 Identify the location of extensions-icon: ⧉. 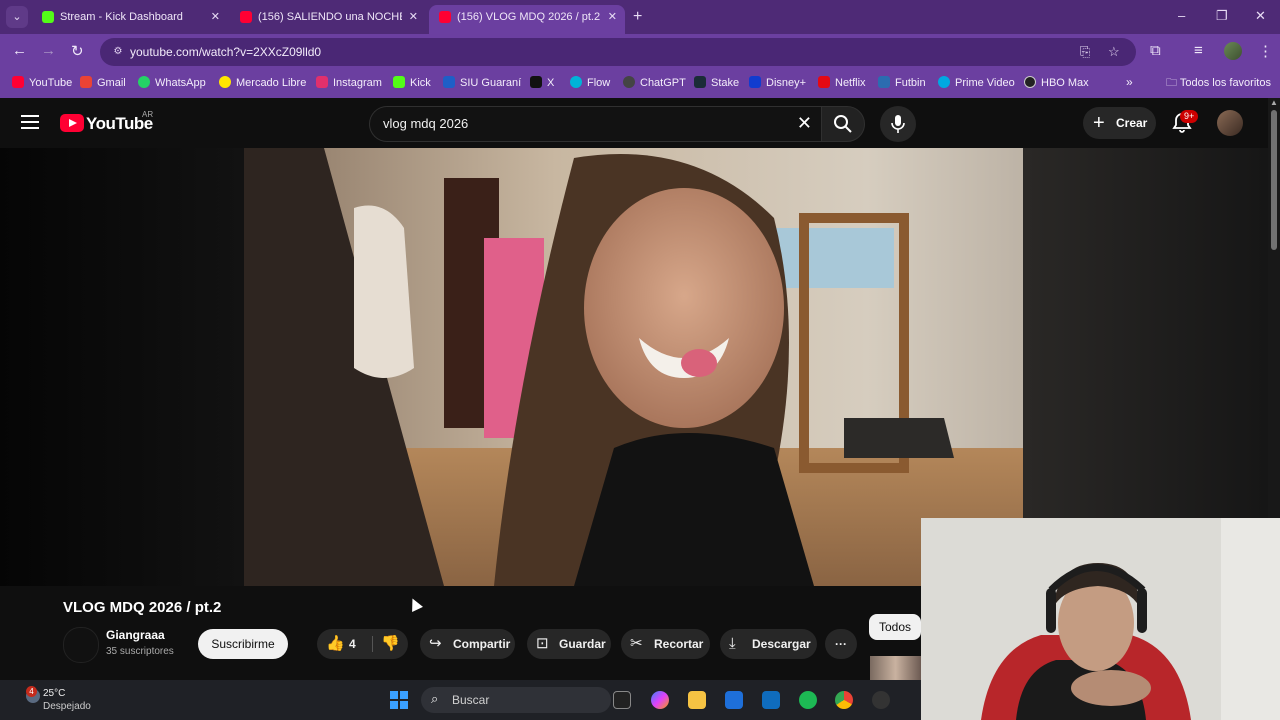
(1155, 50).